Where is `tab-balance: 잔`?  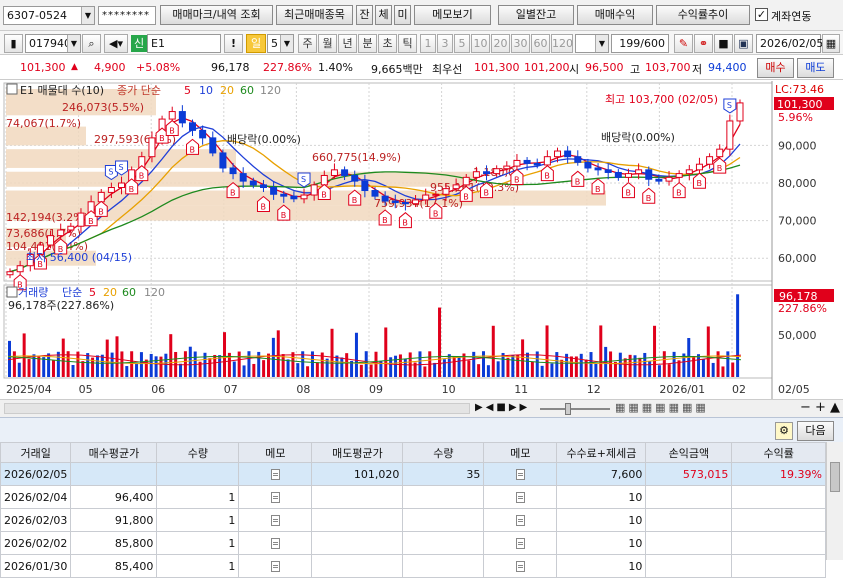
tab-balance: 잔 is located at coordinates (364, 15).